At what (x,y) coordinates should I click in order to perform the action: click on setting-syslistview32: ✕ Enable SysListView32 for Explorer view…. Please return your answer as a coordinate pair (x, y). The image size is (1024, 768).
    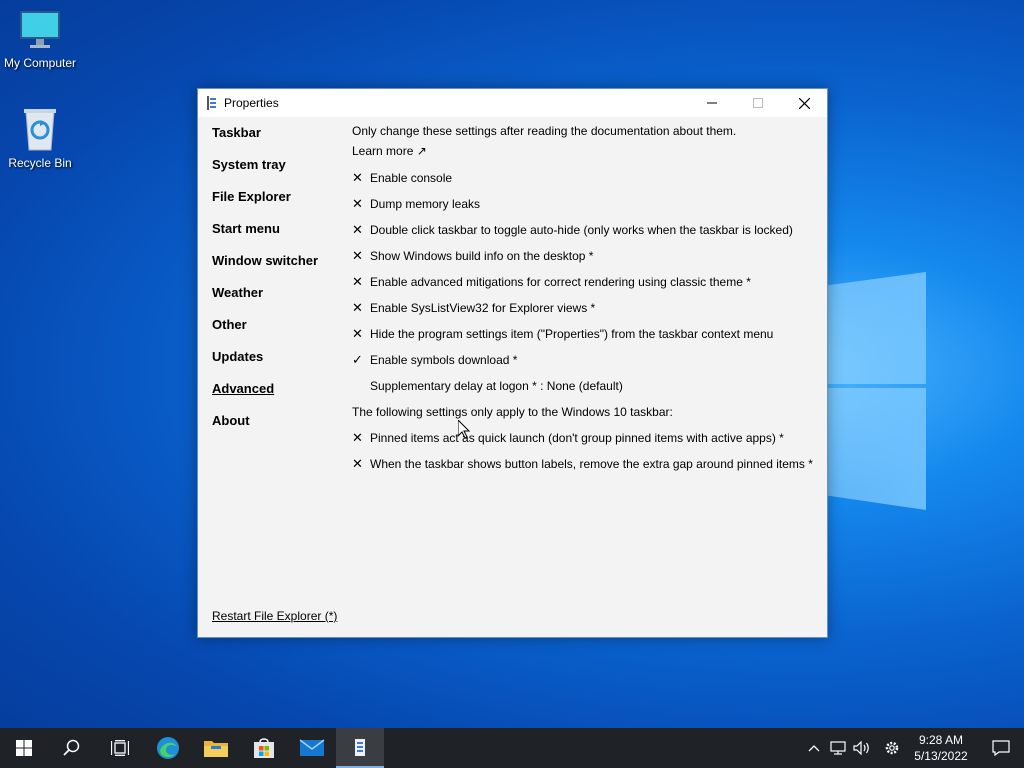
    Looking at the image, I should click on (587, 308).